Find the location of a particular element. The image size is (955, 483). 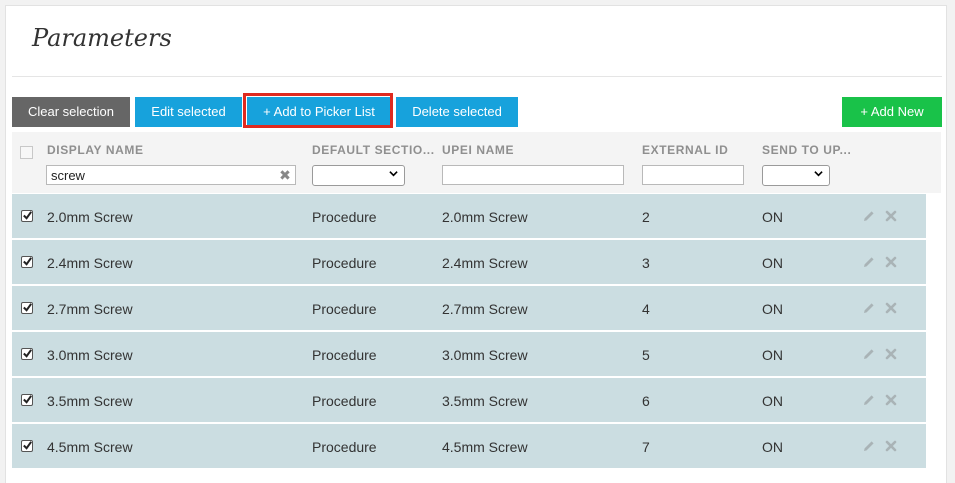

upei-name-cell: 2.4mm Screw is located at coordinates (485, 263).